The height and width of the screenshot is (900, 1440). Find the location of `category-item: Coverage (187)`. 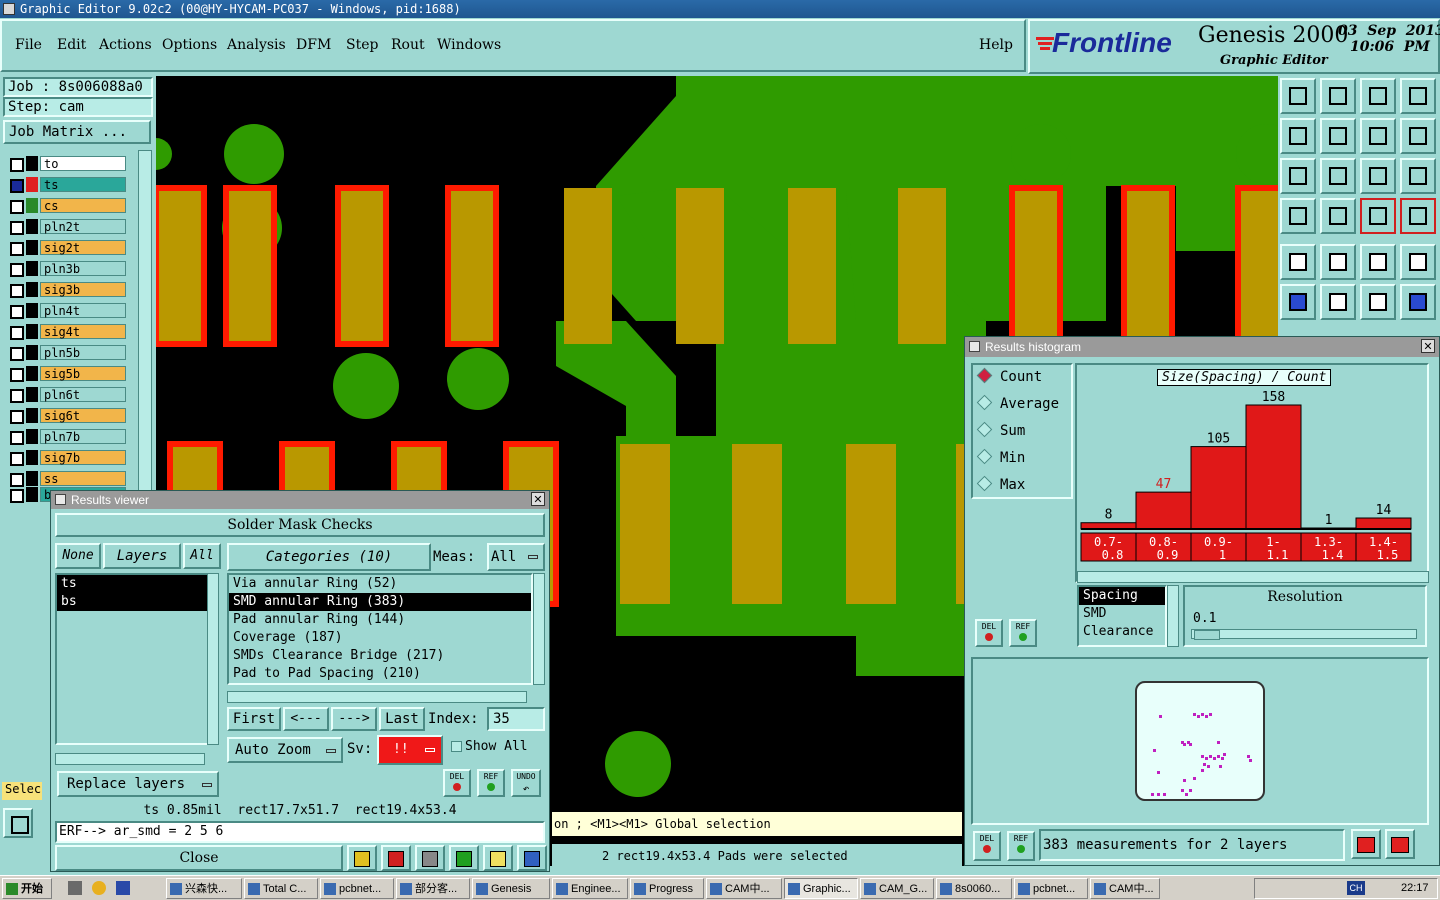

category-item: Coverage (187) is located at coordinates (380, 638).